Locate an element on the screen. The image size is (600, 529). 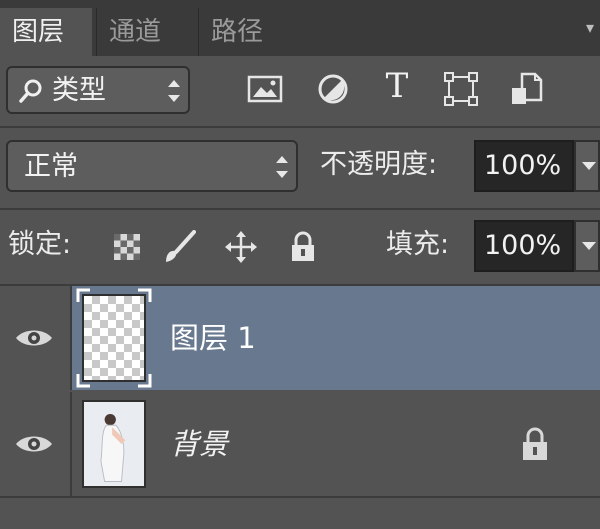
layer-name: 背景 is located at coordinates (199, 444).